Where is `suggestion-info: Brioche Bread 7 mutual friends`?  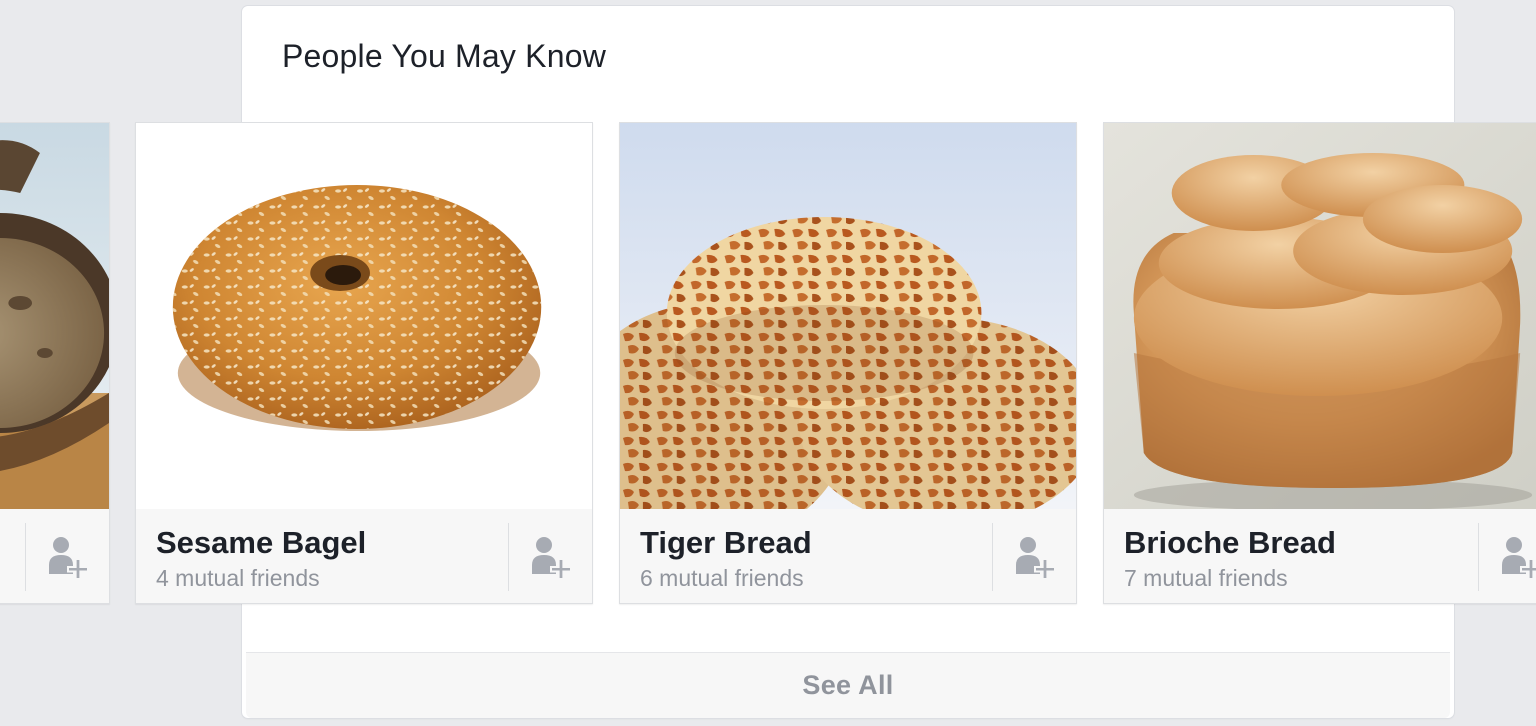
suggestion-info: Brioche Bread 7 mutual friends is located at coordinates (1320, 556).